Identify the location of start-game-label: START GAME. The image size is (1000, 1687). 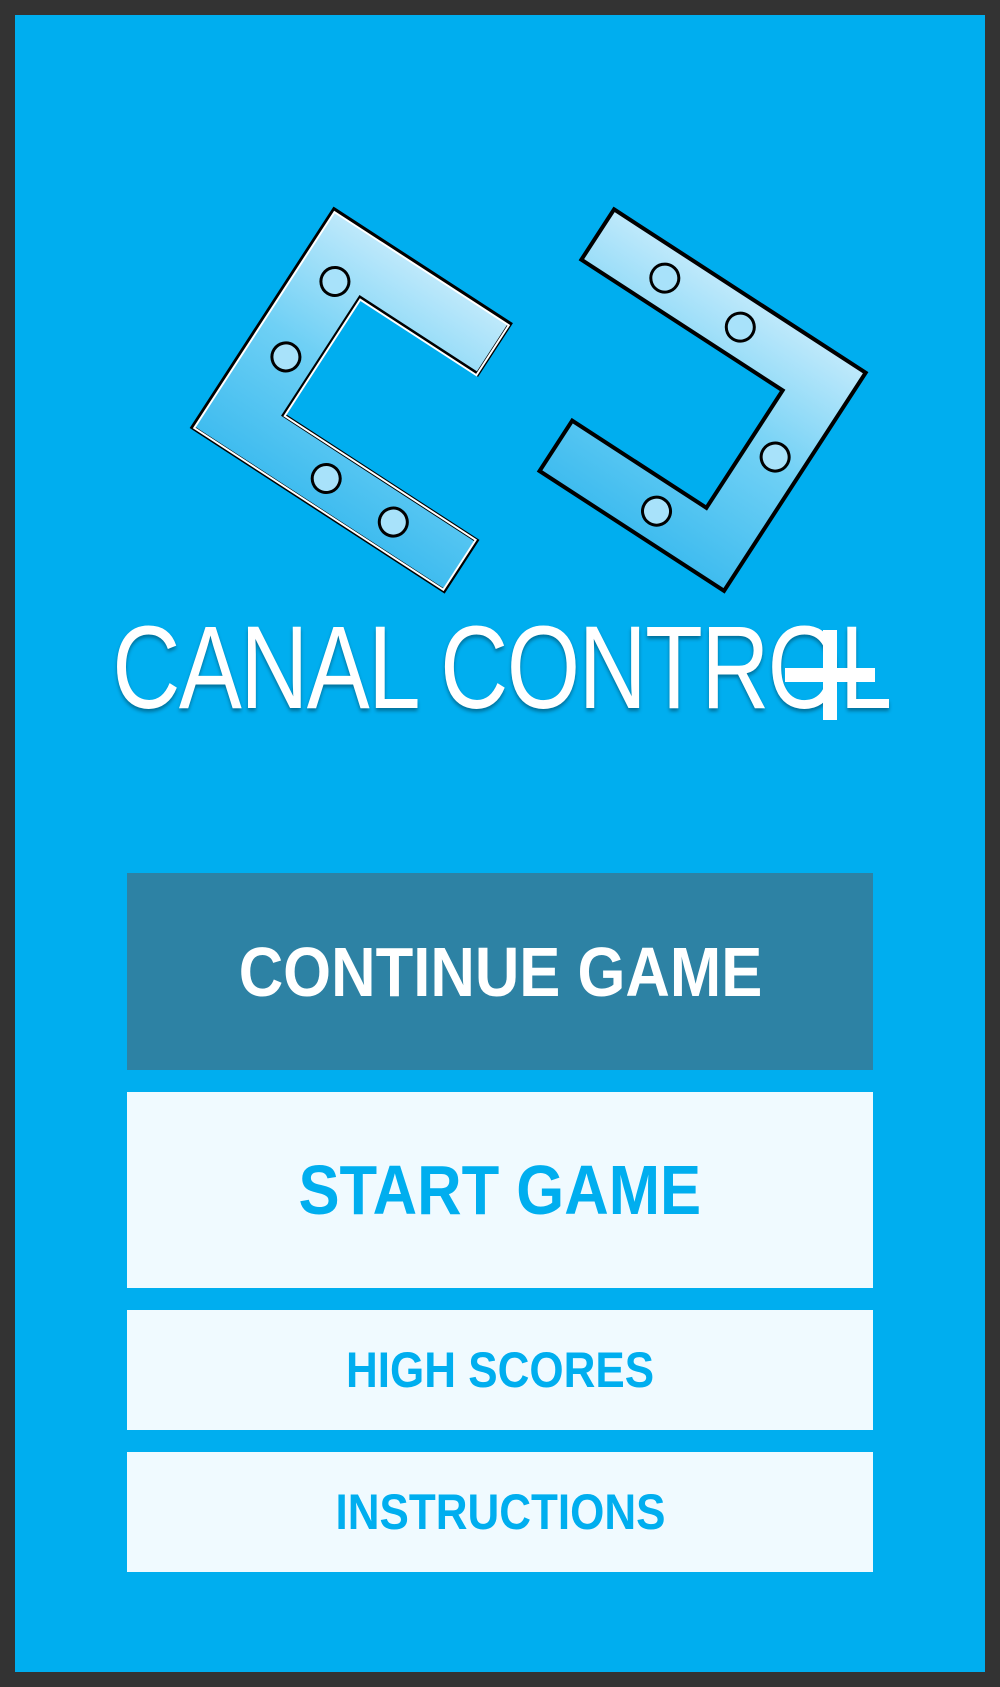
(500, 1190).